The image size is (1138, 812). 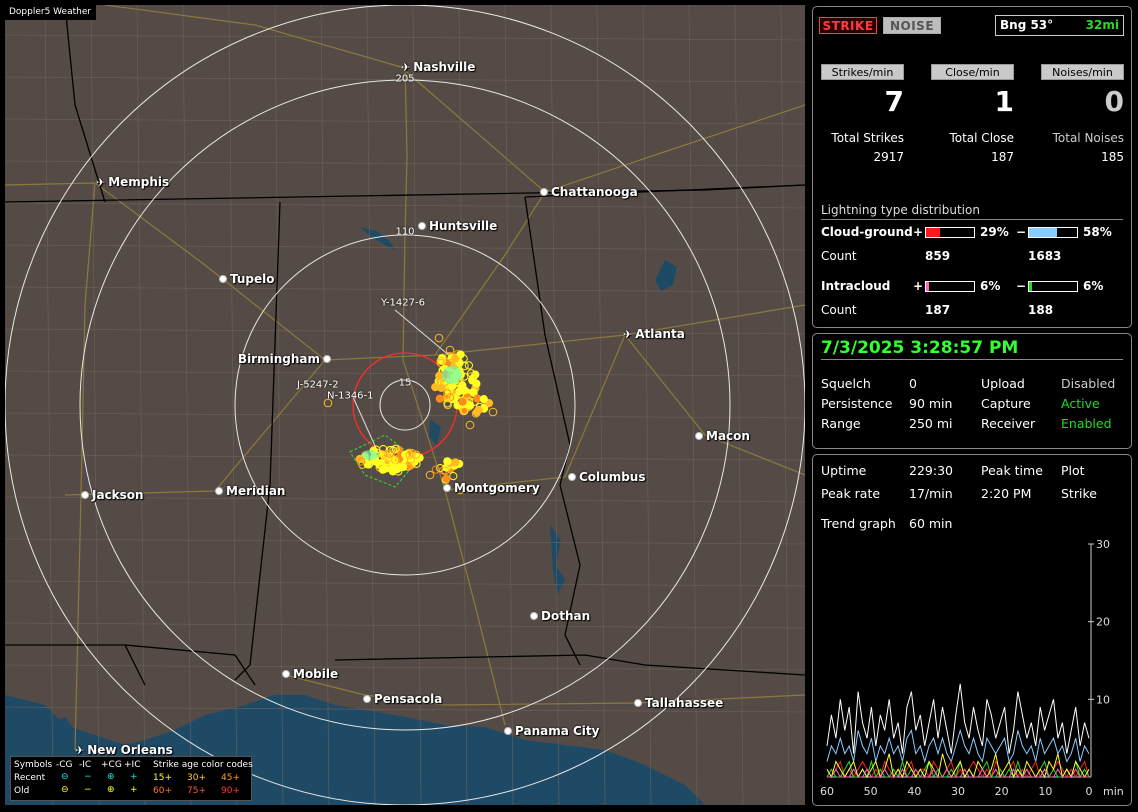 I want to click on ic-positive-pct: 6%, so click(x=990, y=286).